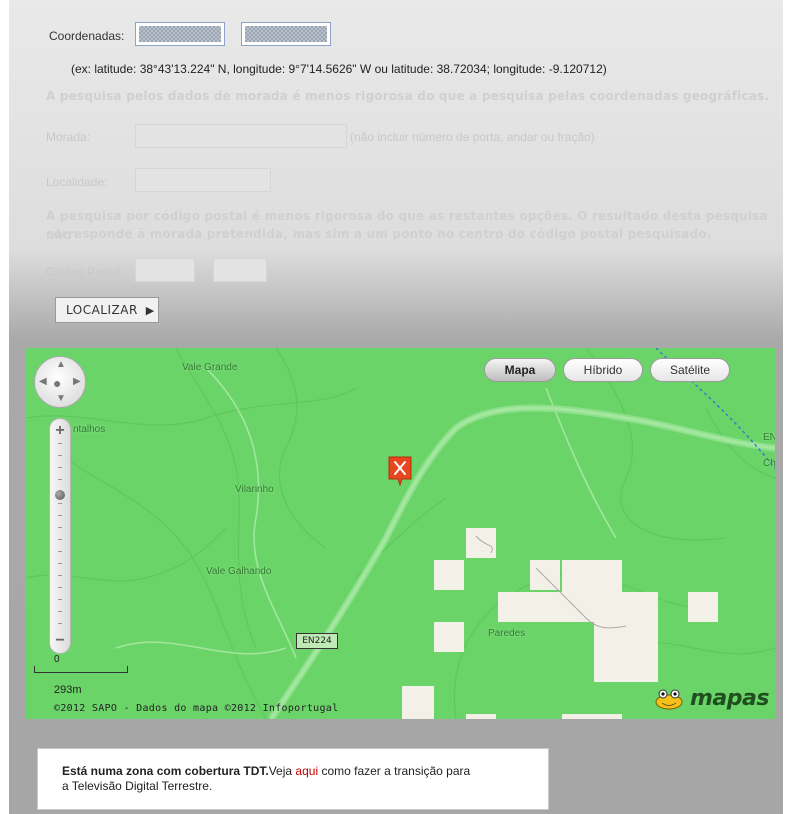 This screenshot has height=814, width=787. What do you see at coordinates (137, 786) in the screenshot?
I see `info-line2: a Televisão Digital Terrestre.` at bounding box center [137, 786].